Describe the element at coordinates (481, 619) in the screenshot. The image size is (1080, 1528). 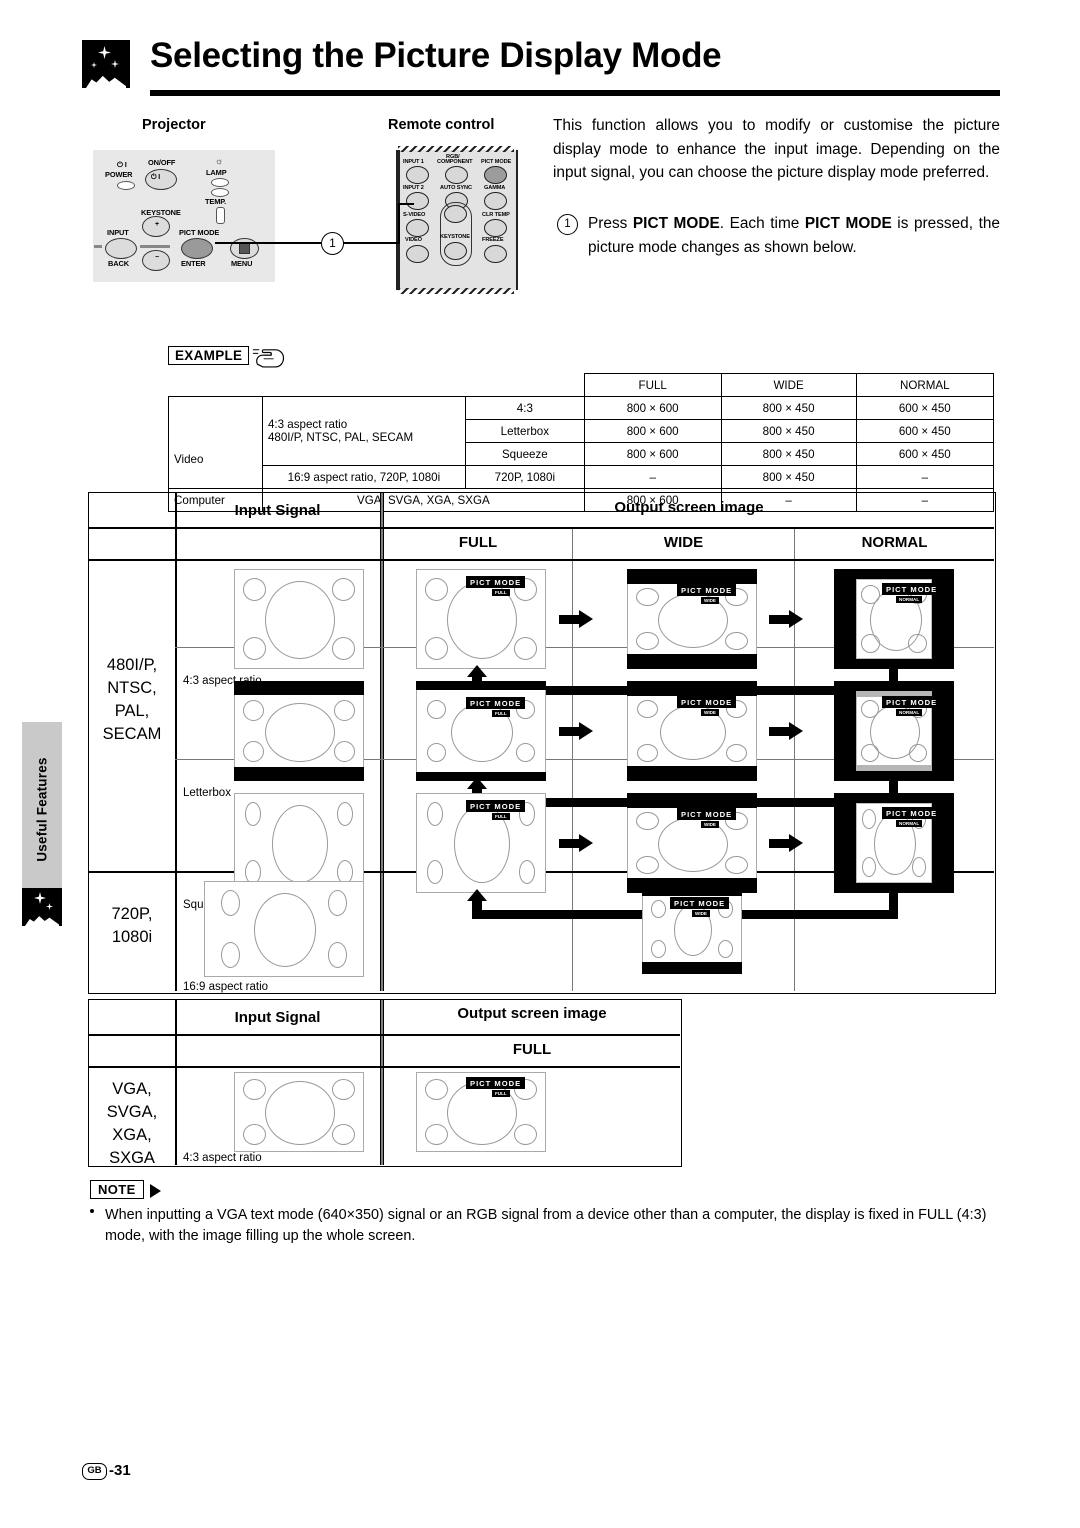
I see `output-screen-full-43: PICT MODE FULL` at that location.